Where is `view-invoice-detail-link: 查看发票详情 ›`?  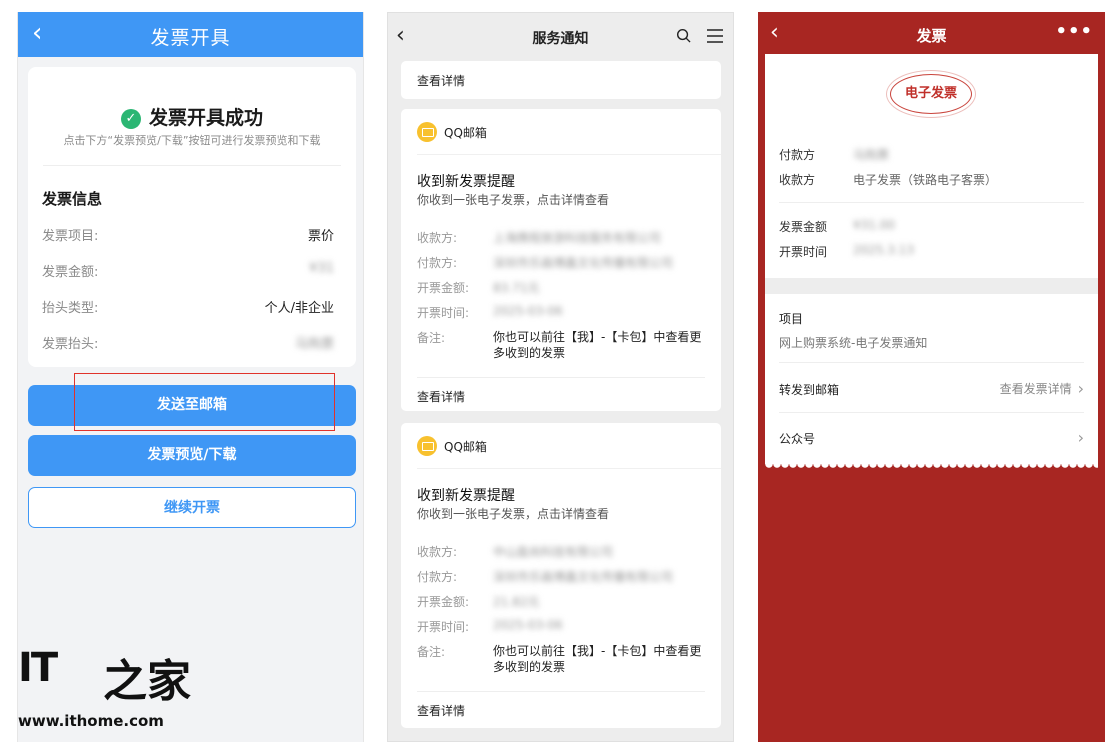 view-invoice-detail-link: 查看发票详情 › is located at coordinates (1042, 388).